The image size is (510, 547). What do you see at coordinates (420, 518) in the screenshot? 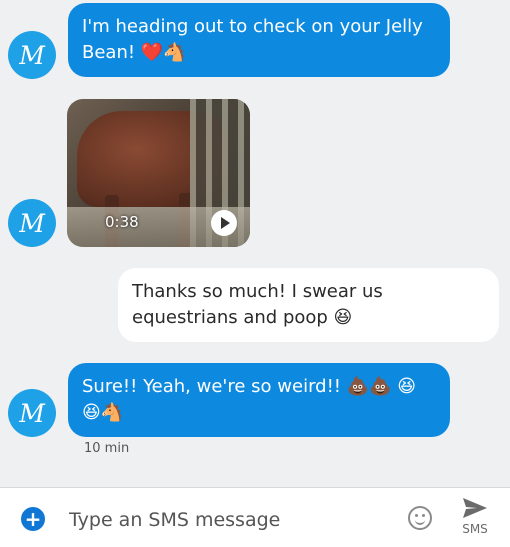
I see `emoji-icon` at bounding box center [420, 518].